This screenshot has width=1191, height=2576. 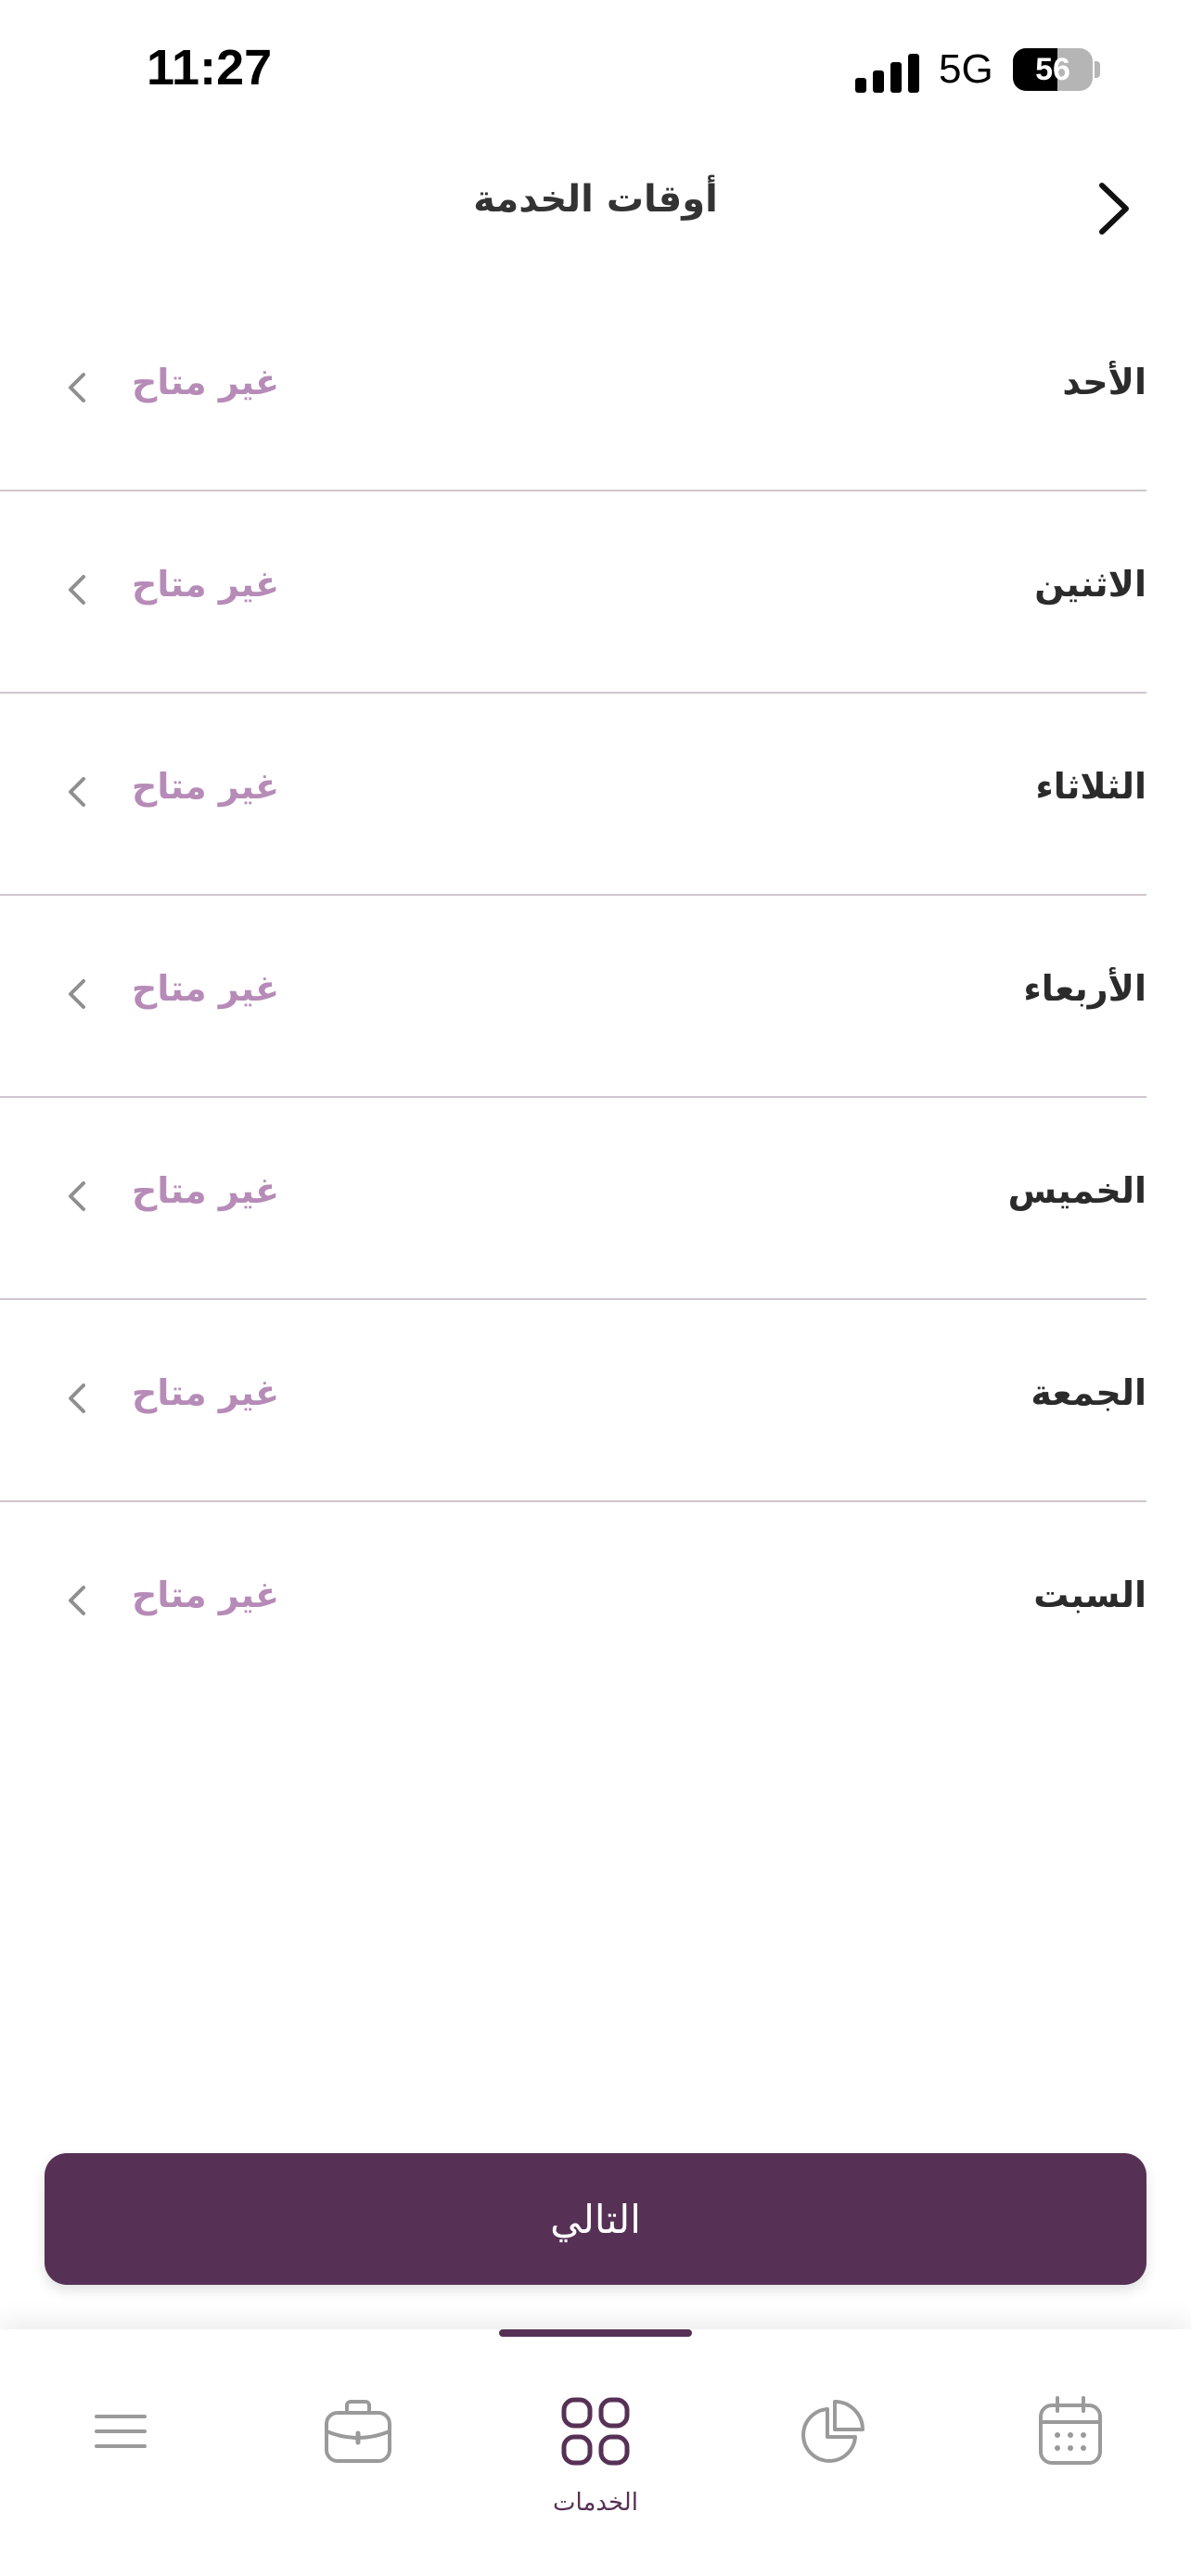 What do you see at coordinates (595, 795) in the screenshot?
I see `day-row: الثلاثاء غير متاح` at bounding box center [595, 795].